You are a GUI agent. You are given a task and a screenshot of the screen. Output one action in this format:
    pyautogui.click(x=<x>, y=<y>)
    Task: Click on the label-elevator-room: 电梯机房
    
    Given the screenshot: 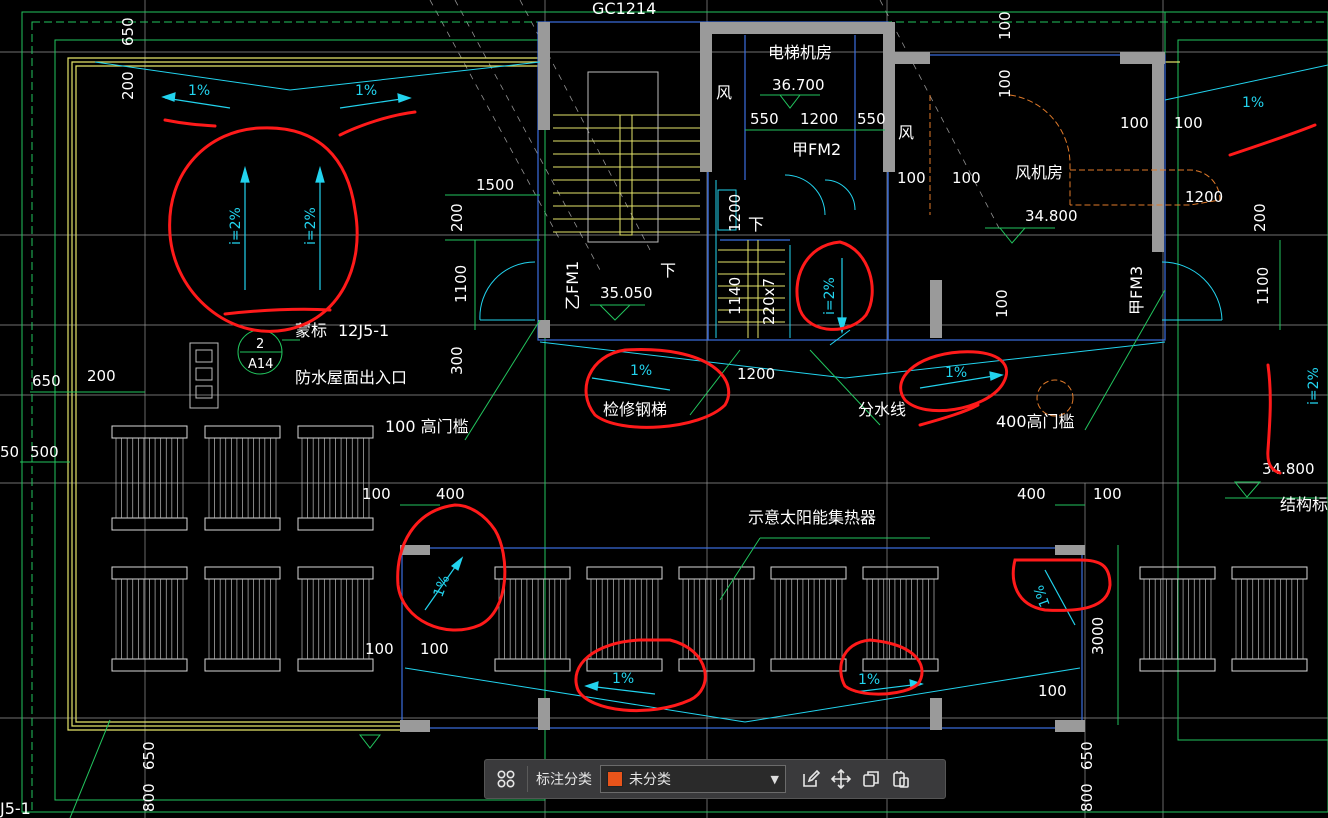 What is the action you would take?
    pyautogui.click(x=800, y=52)
    